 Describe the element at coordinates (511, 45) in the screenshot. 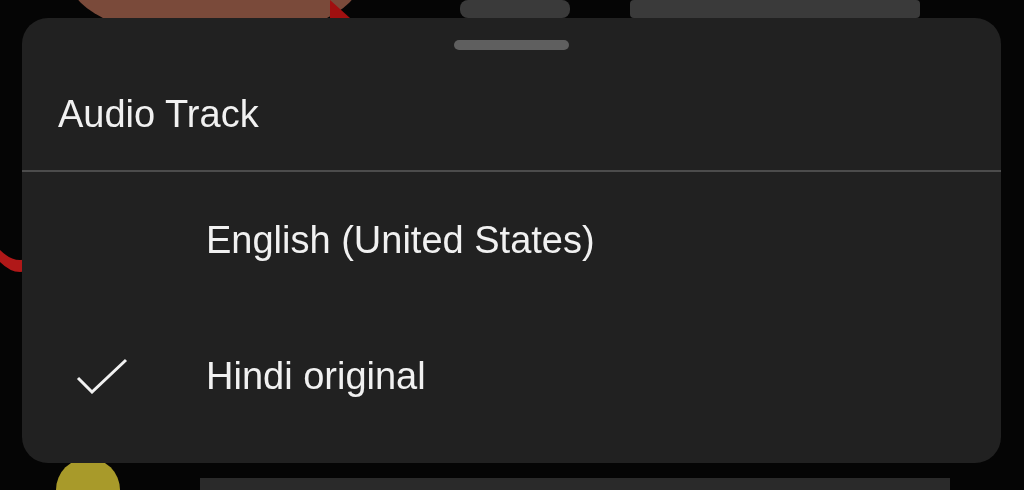

I see `drag-handle` at that location.